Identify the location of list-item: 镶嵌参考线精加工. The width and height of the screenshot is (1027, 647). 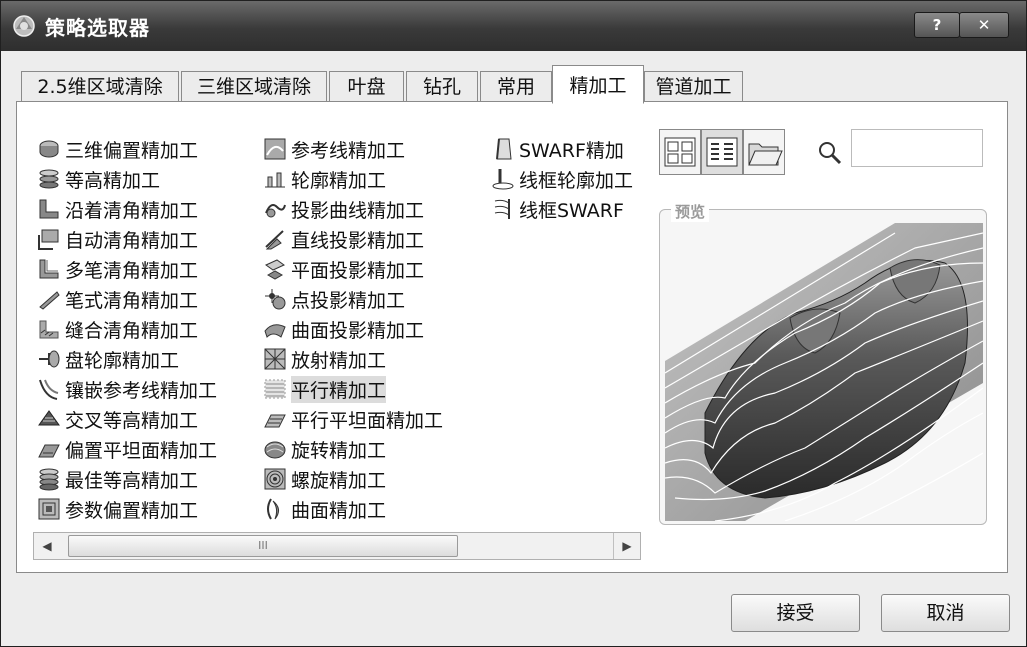
(127, 389).